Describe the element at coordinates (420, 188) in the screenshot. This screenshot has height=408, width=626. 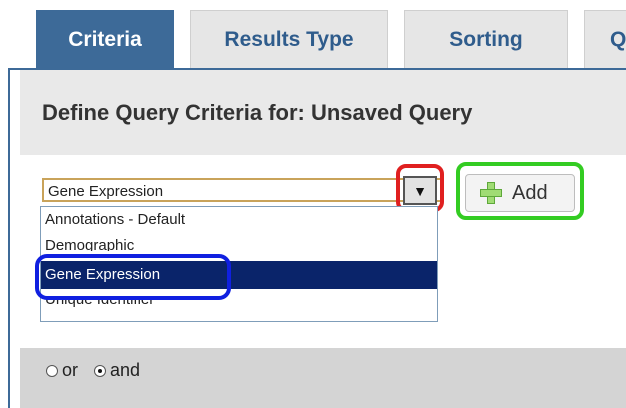
I see `dropdown-arrow-highlight` at that location.